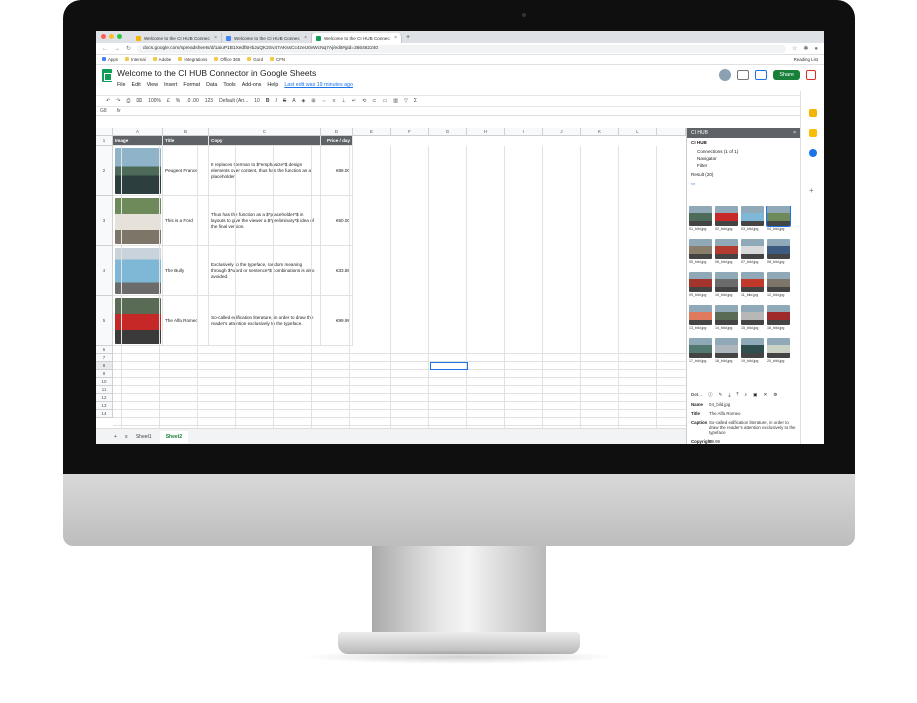 The width and height of the screenshot is (917, 703). I want to click on star-icon: ☆, so click(794, 48).